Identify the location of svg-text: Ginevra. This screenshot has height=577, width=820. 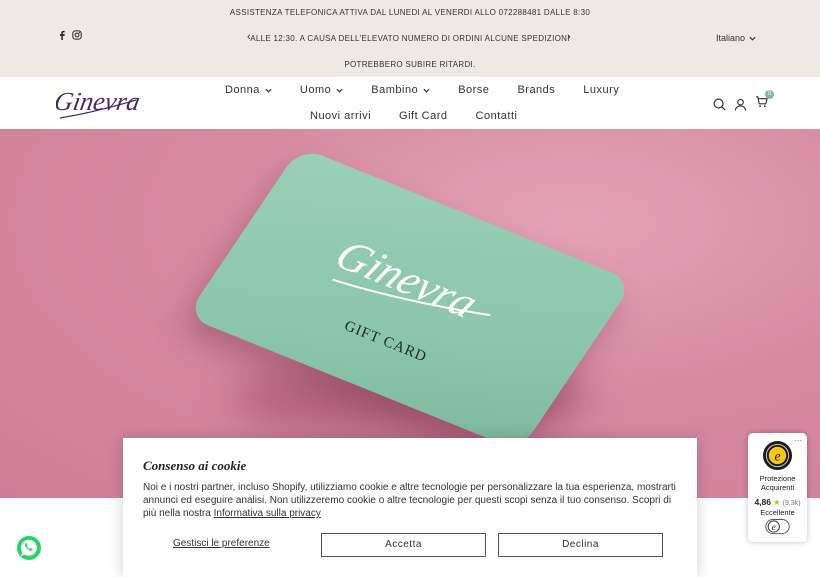
(98, 101).